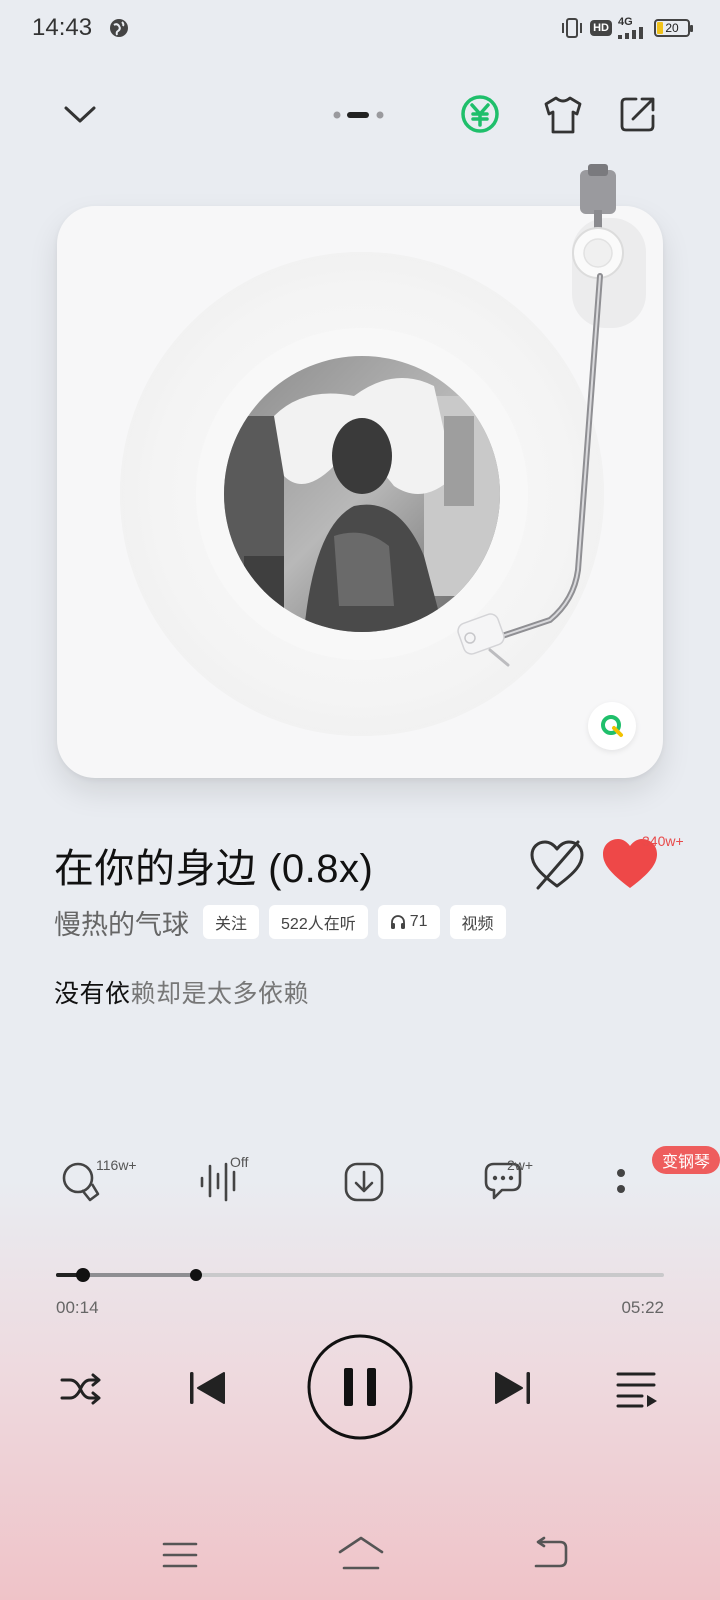 Image resolution: width=720 pixels, height=1600 pixels. What do you see at coordinates (361, 1553) in the screenshot?
I see `nav-home-icon` at bounding box center [361, 1553].